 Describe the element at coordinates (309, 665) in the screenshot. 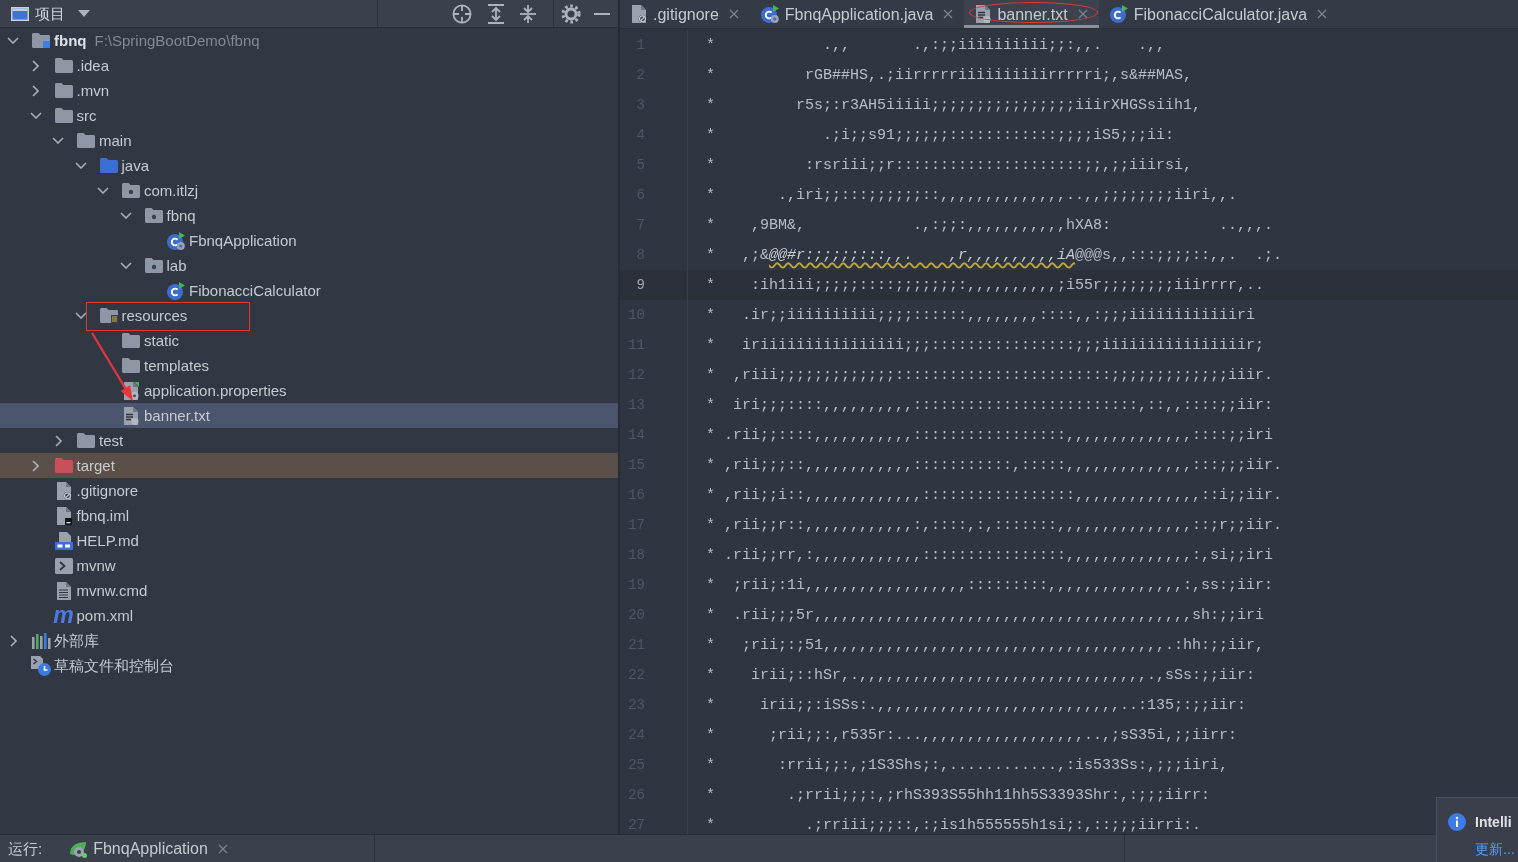

I see `tree-item: 草稿文件和控制台` at that location.